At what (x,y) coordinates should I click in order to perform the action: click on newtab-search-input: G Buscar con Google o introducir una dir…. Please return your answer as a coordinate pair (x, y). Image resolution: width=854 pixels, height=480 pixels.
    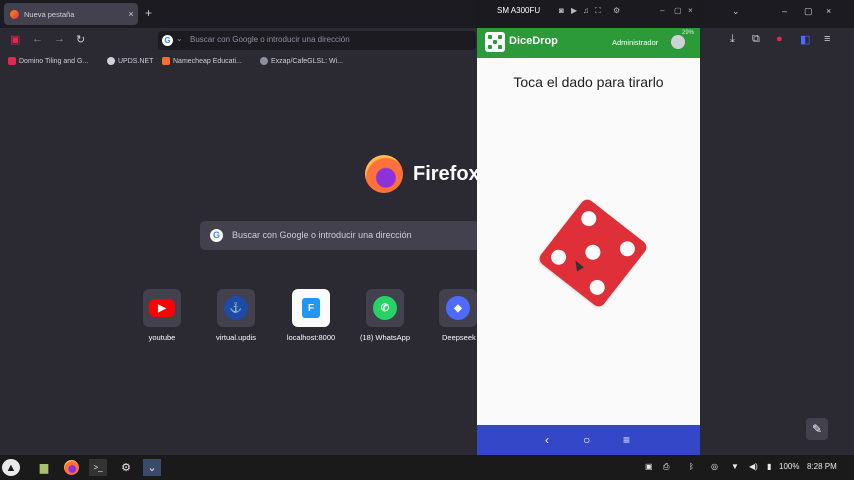
    Looking at the image, I should click on (340, 235).